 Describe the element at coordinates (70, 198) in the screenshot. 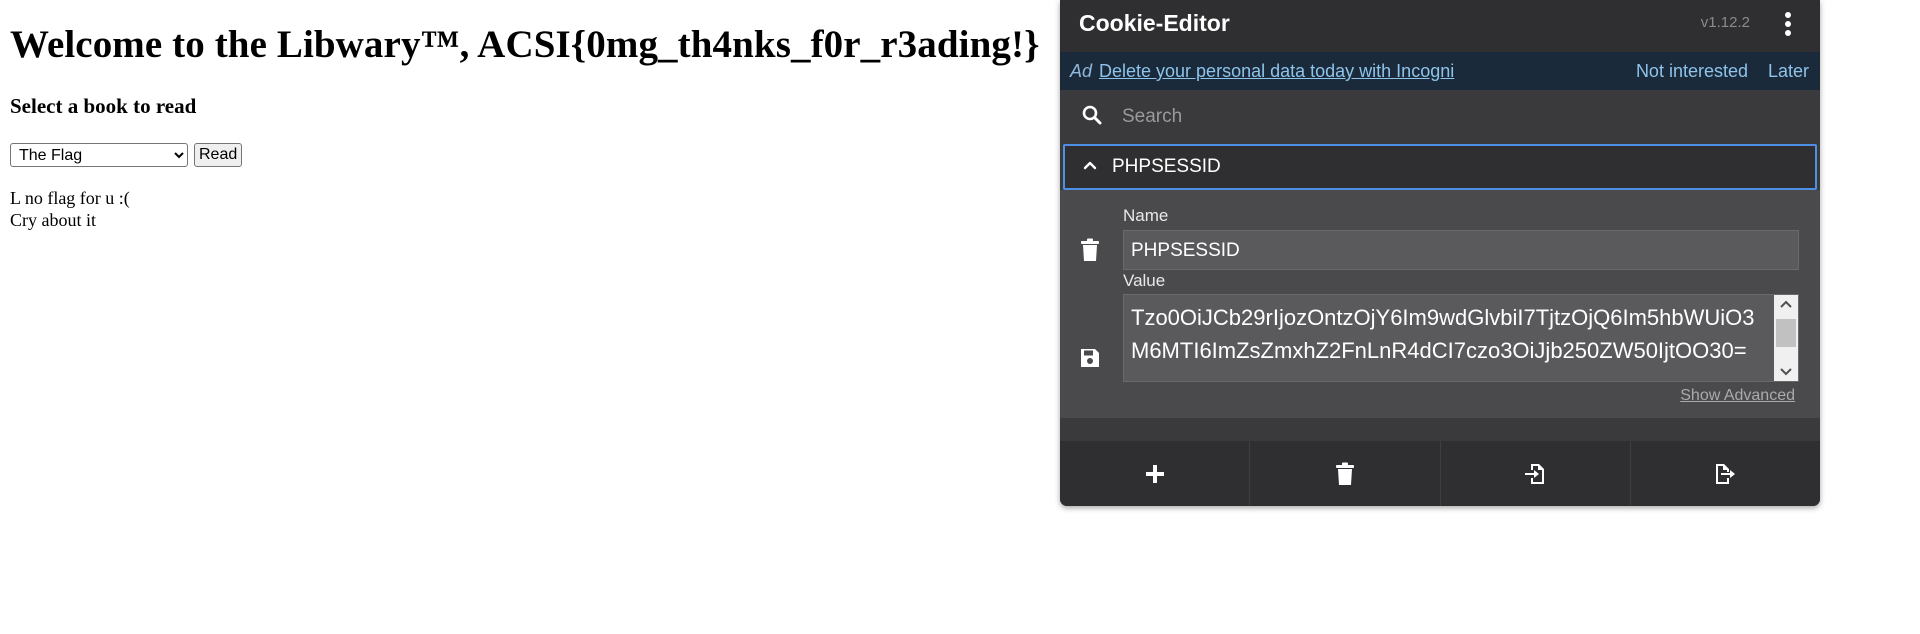

I see `result-message-line1: L no flag for u :(` at that location.